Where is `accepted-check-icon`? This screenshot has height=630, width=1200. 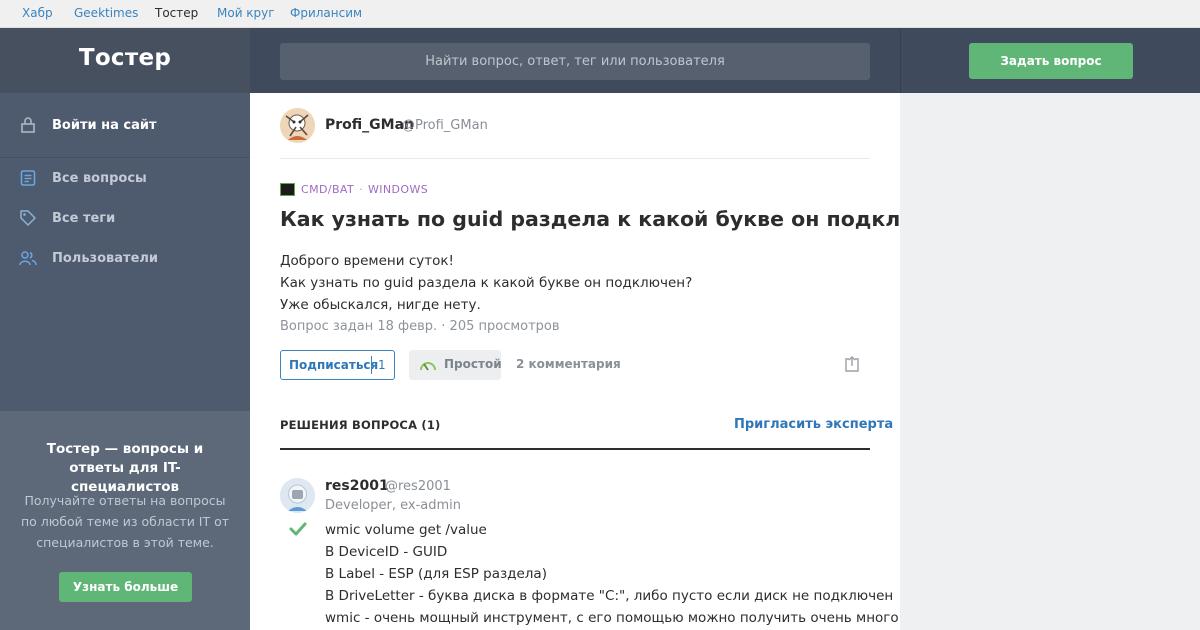
accepted-check-icon is located at coordinates (298, 529).